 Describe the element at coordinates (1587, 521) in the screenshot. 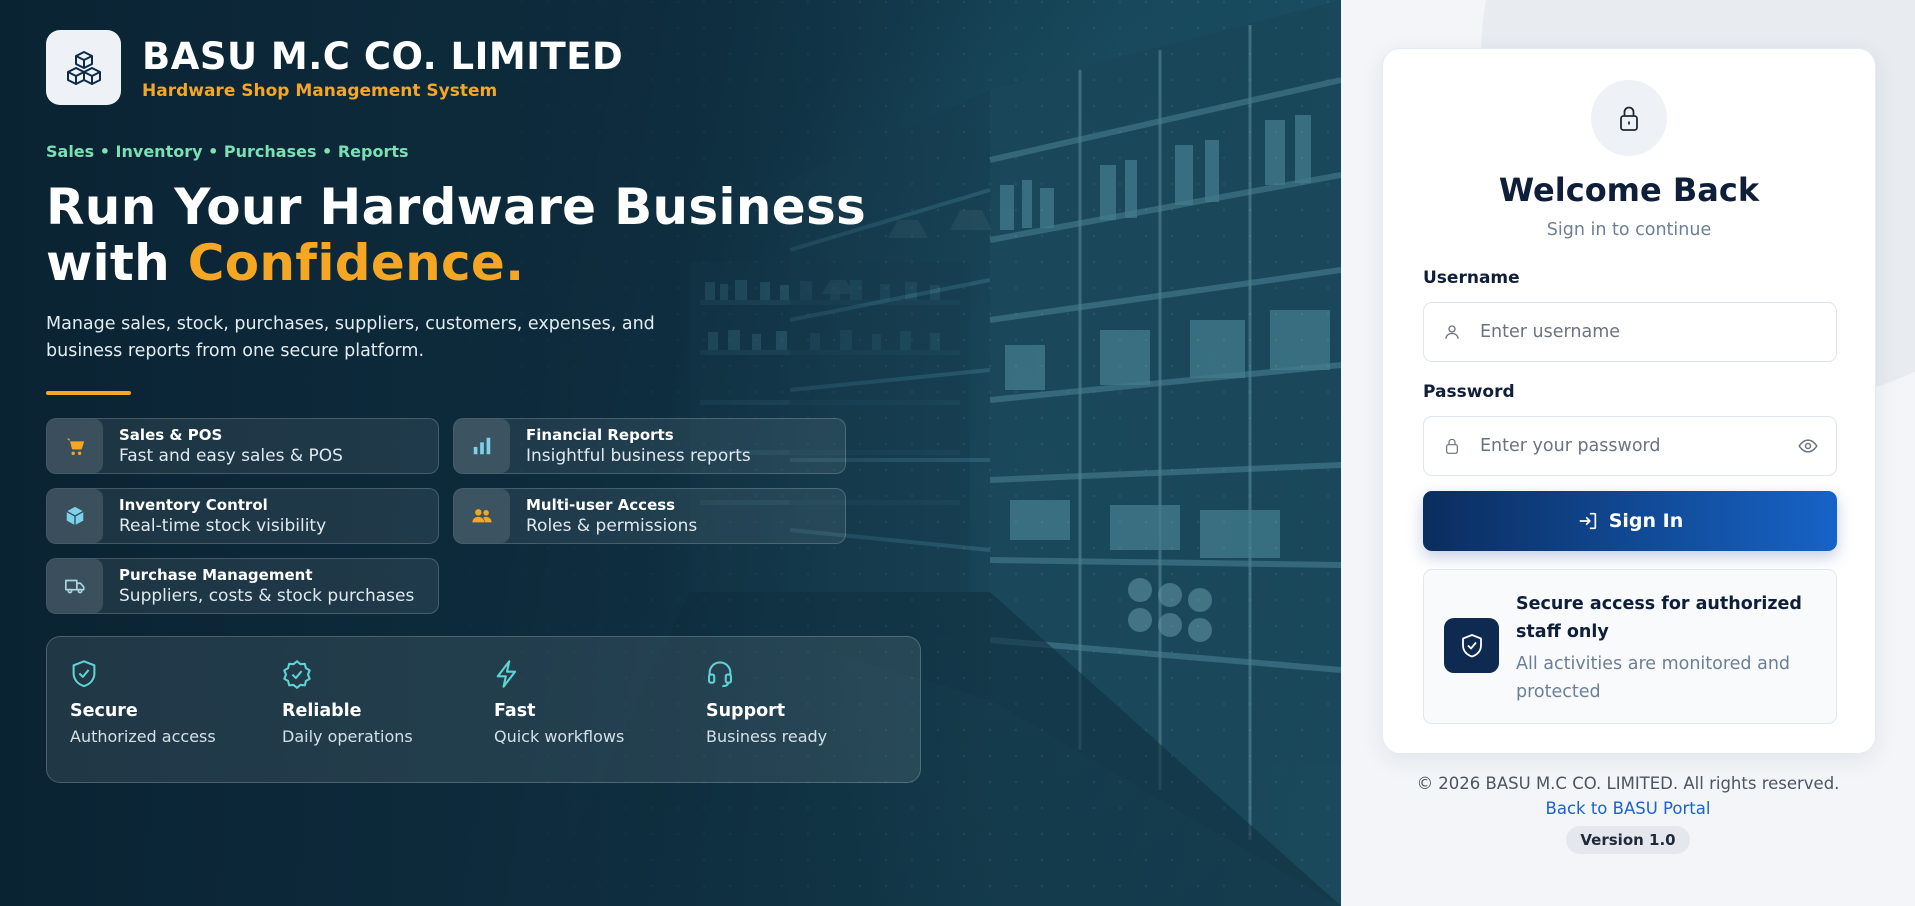

I see `sign-in-icon` at that location.